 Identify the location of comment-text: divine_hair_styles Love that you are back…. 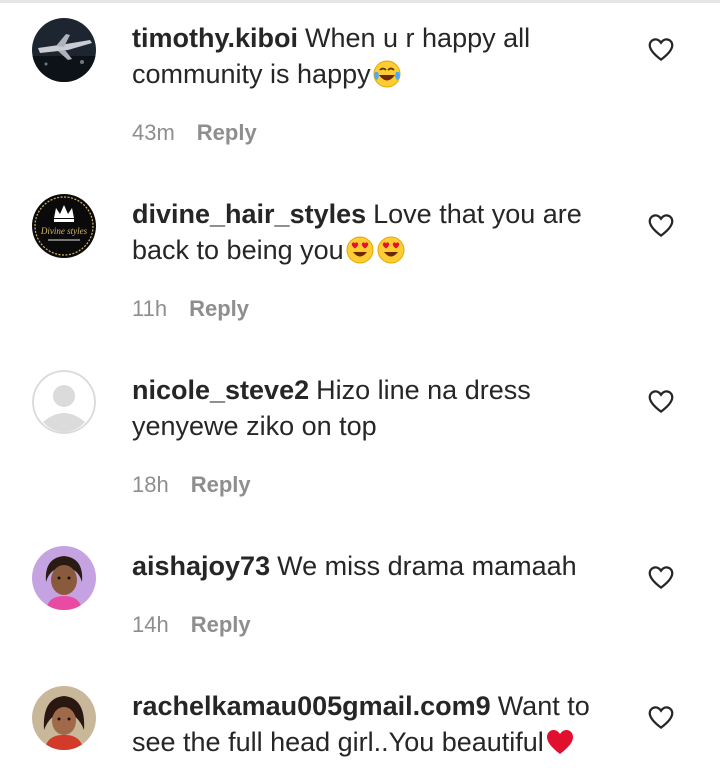
(377, 232).